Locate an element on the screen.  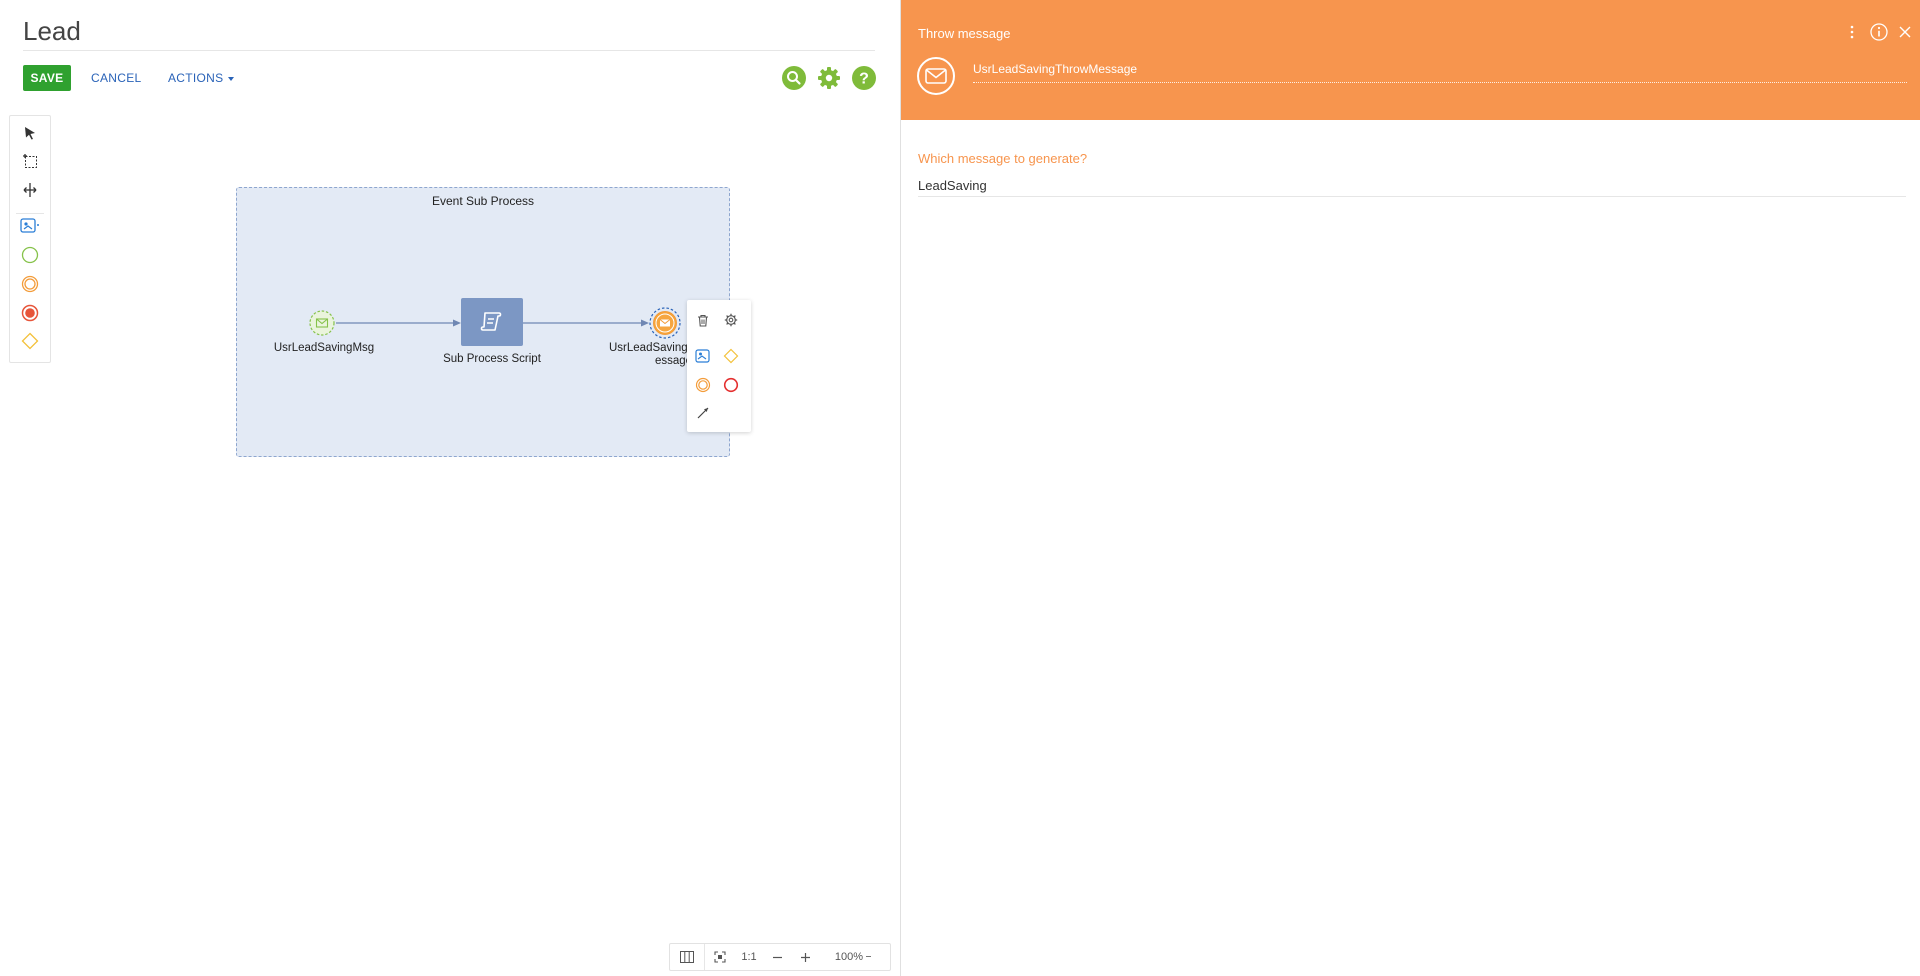
search-icon is located at coordinates (794, 78).